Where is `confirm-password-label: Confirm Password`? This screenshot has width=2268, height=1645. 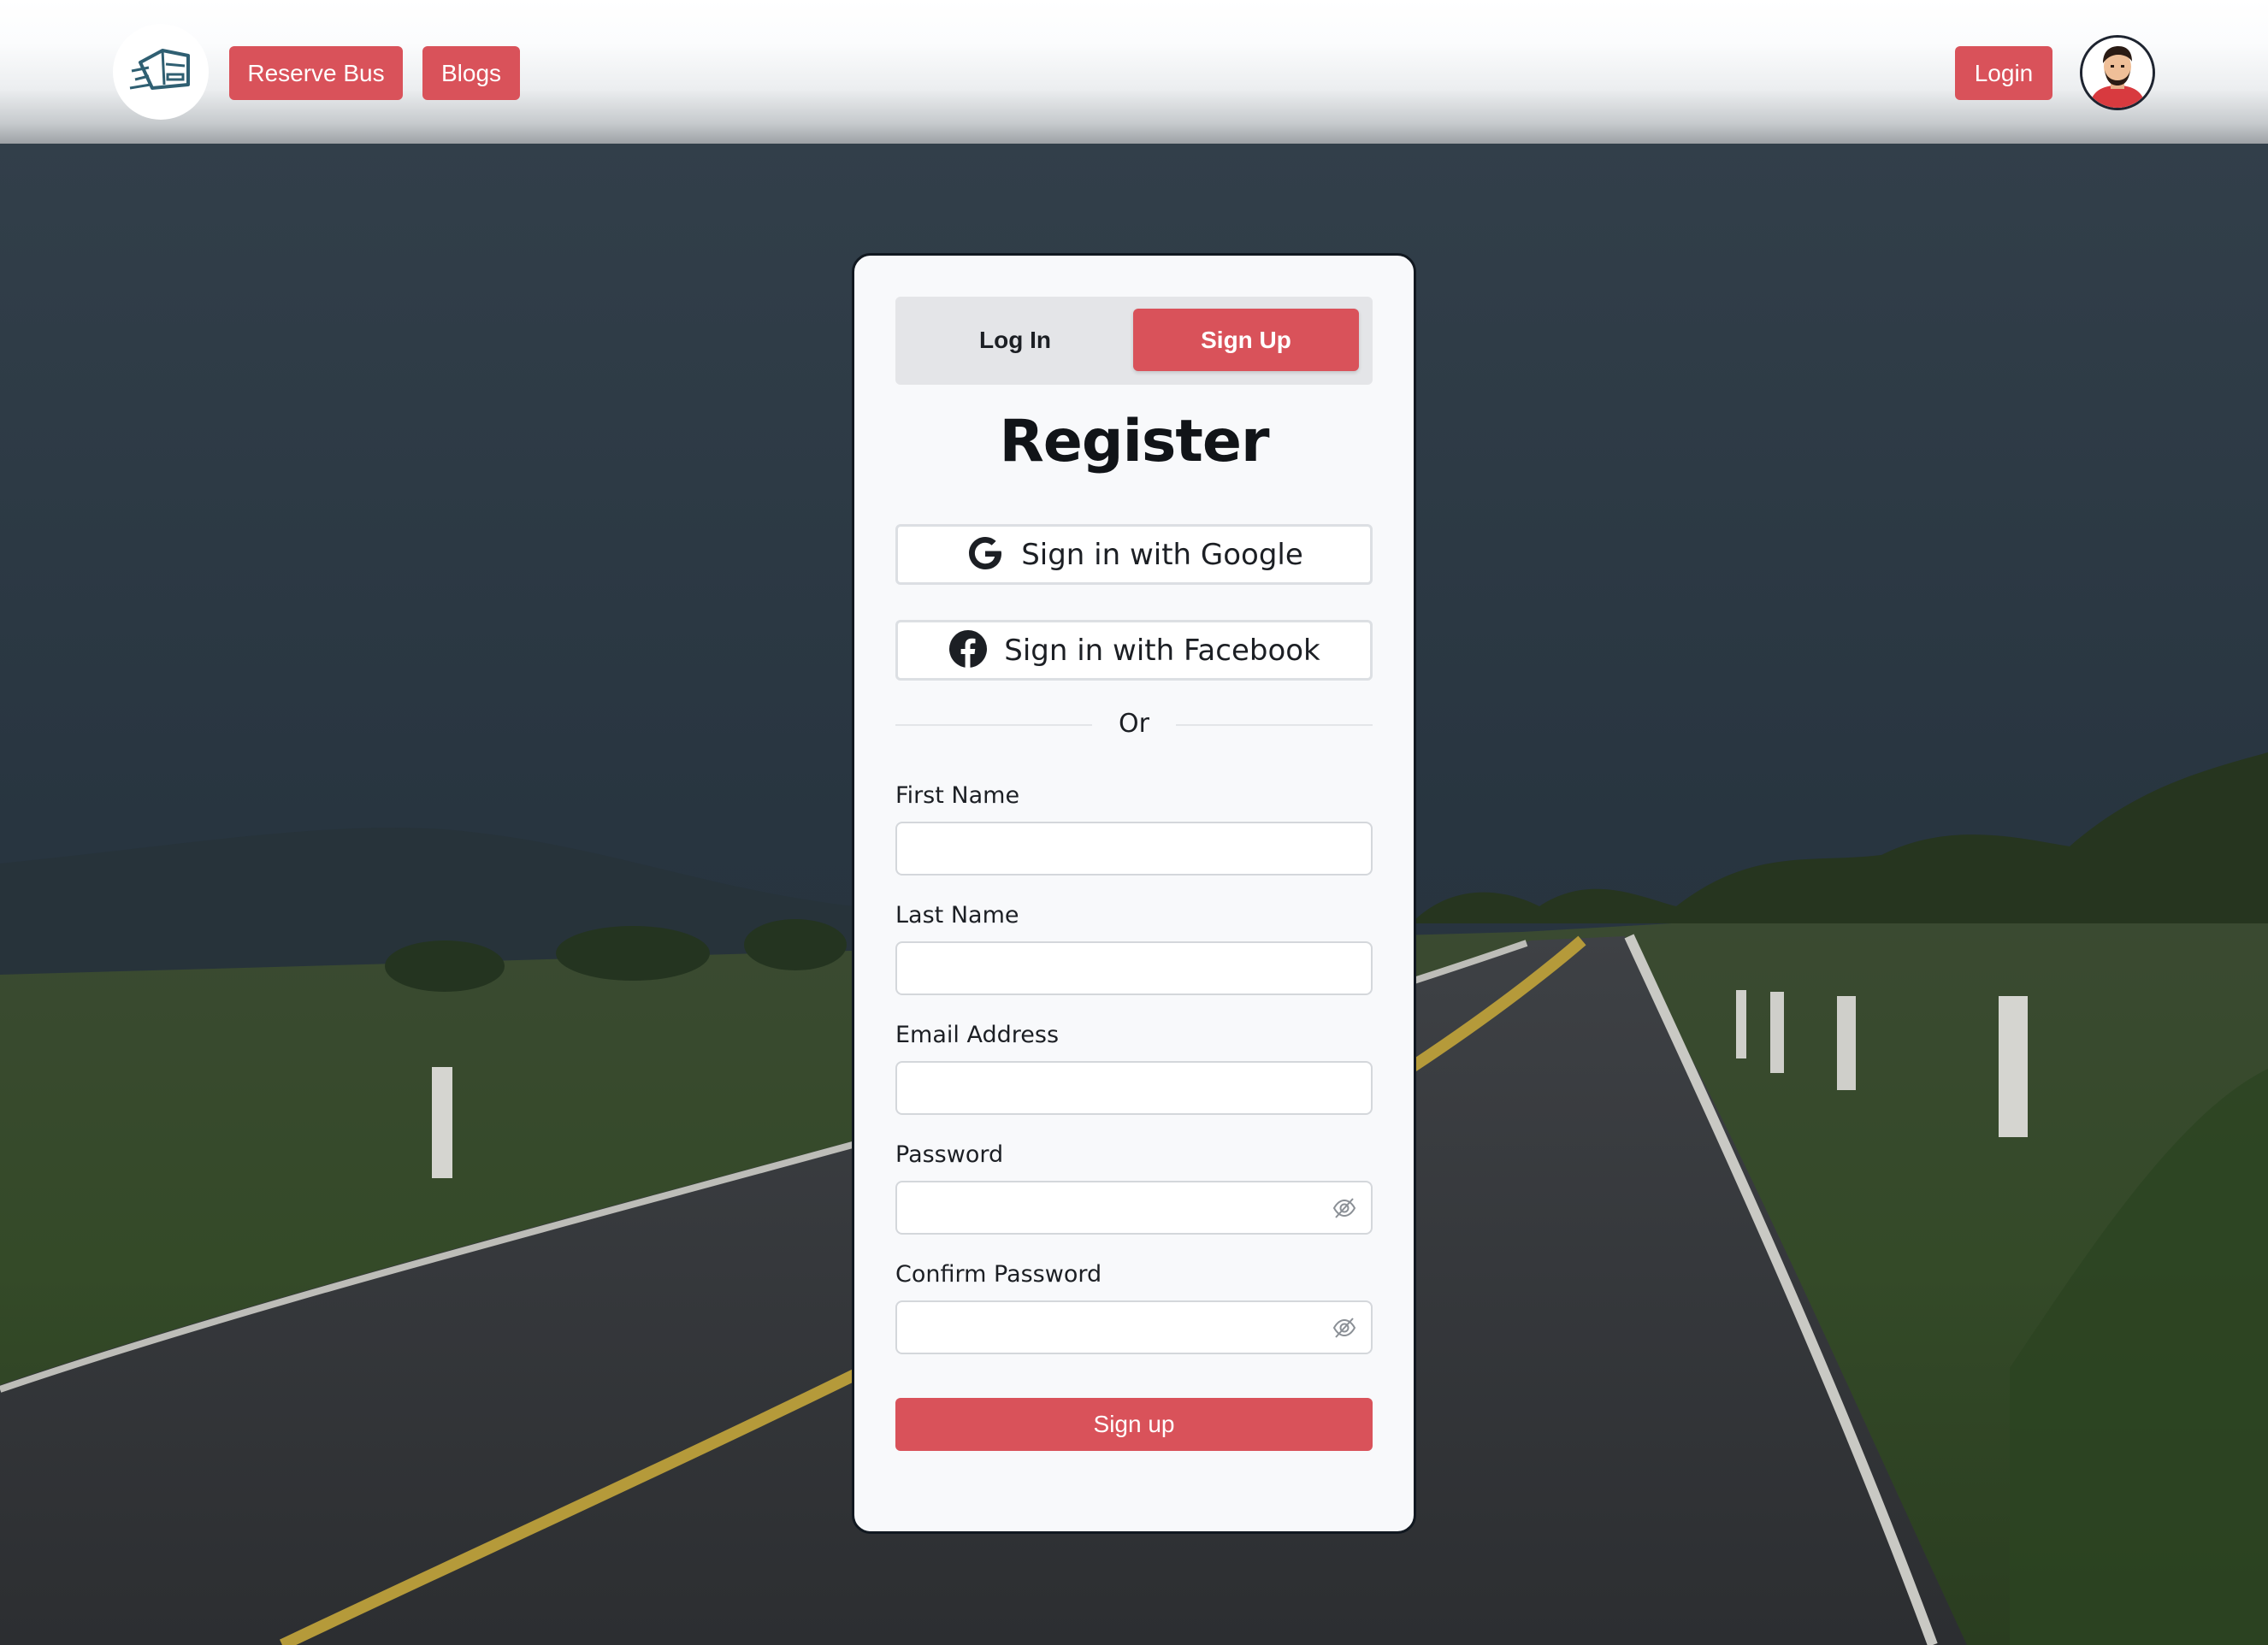 confirm-password-label: Confirm Password is located at coordinates (998, 1274).